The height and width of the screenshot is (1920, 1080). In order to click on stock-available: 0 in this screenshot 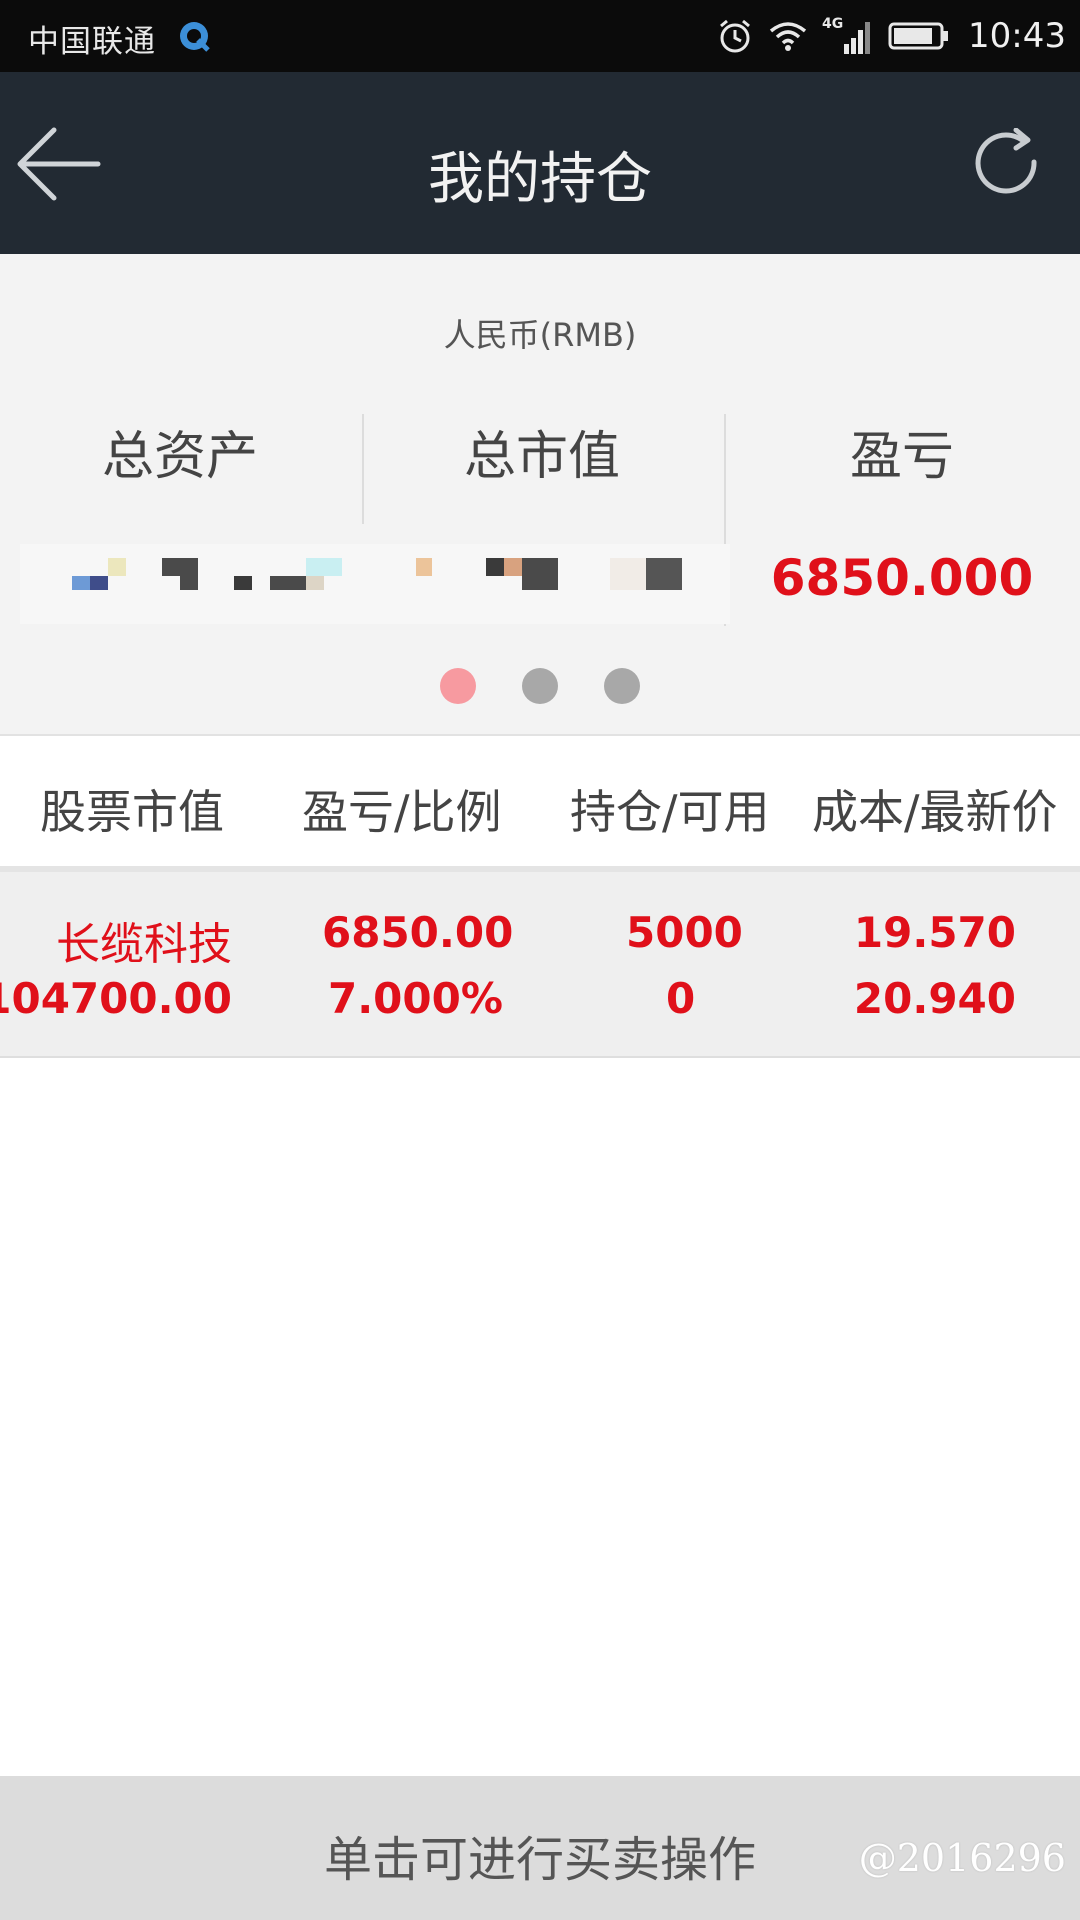, I will do `click(681, 998)`.